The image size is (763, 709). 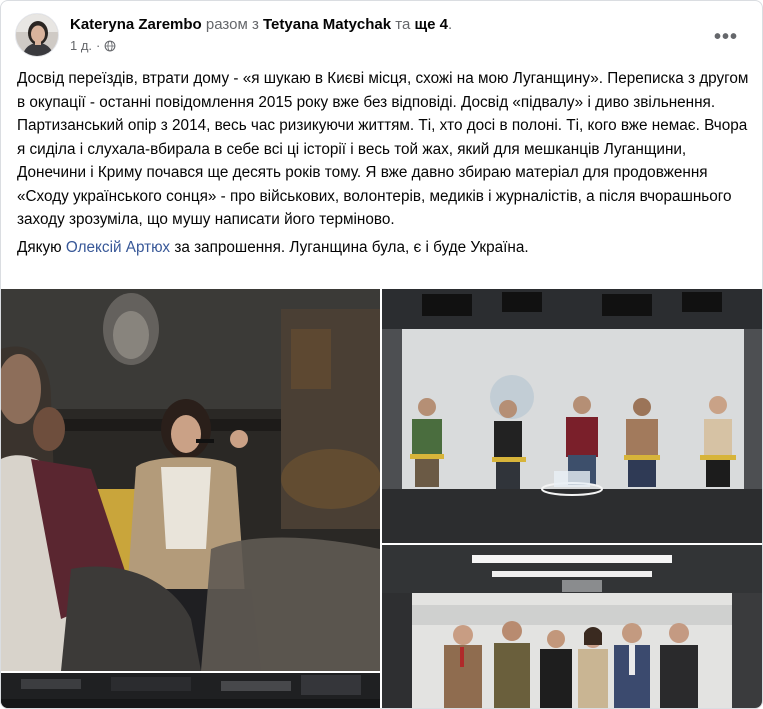 What do you see at coordinates (572, 626) in the screenshot?
I see `photo-group` at bounding box center [572, 626].